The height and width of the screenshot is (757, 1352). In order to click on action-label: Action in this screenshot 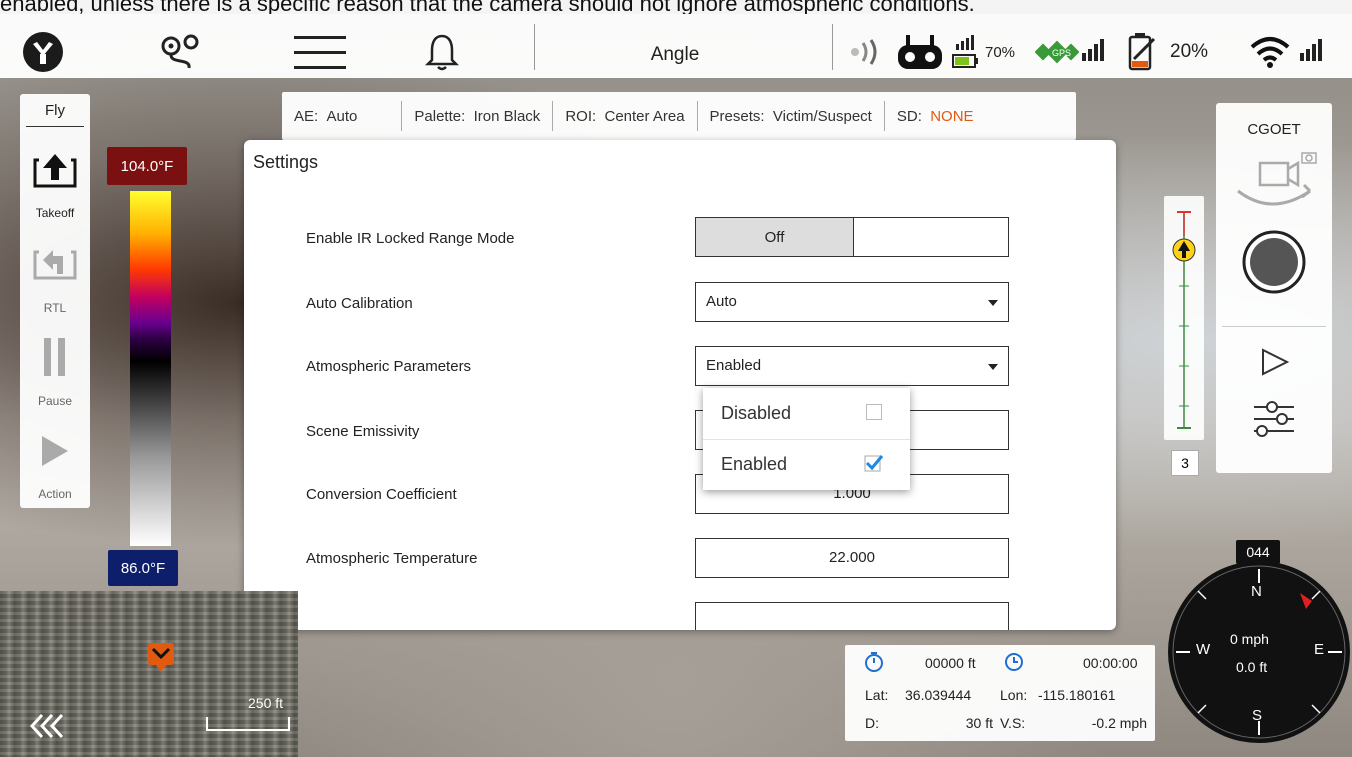, I will do `click(55, 494)`.